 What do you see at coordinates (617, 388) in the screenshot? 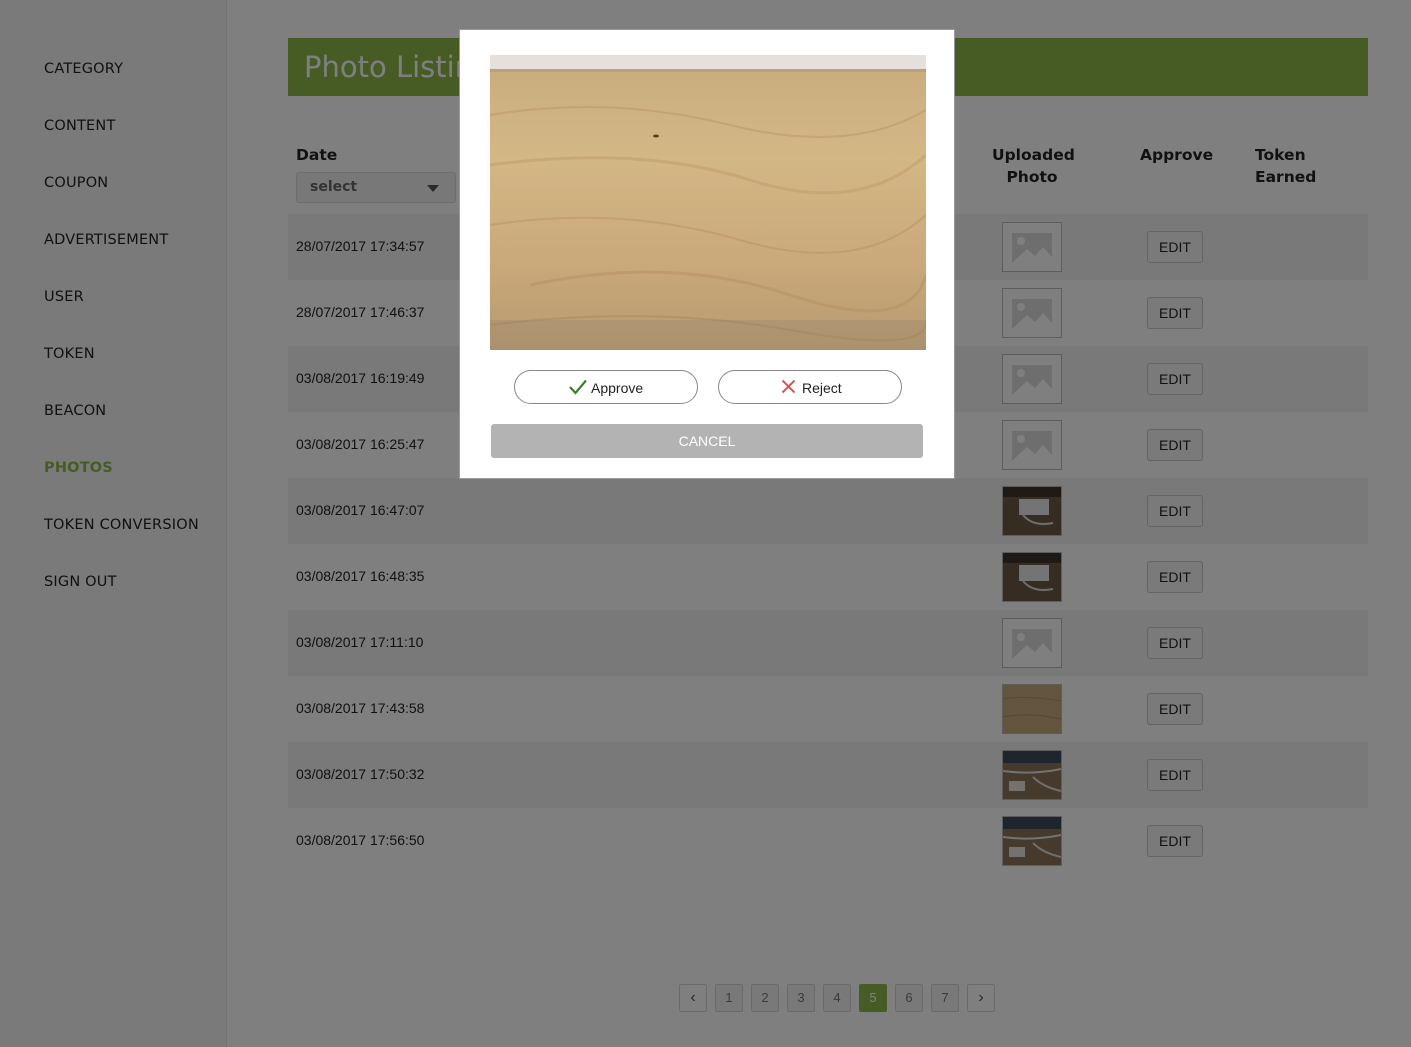
I see `approve-button-label: Approve` at bounding box center [617, 388].